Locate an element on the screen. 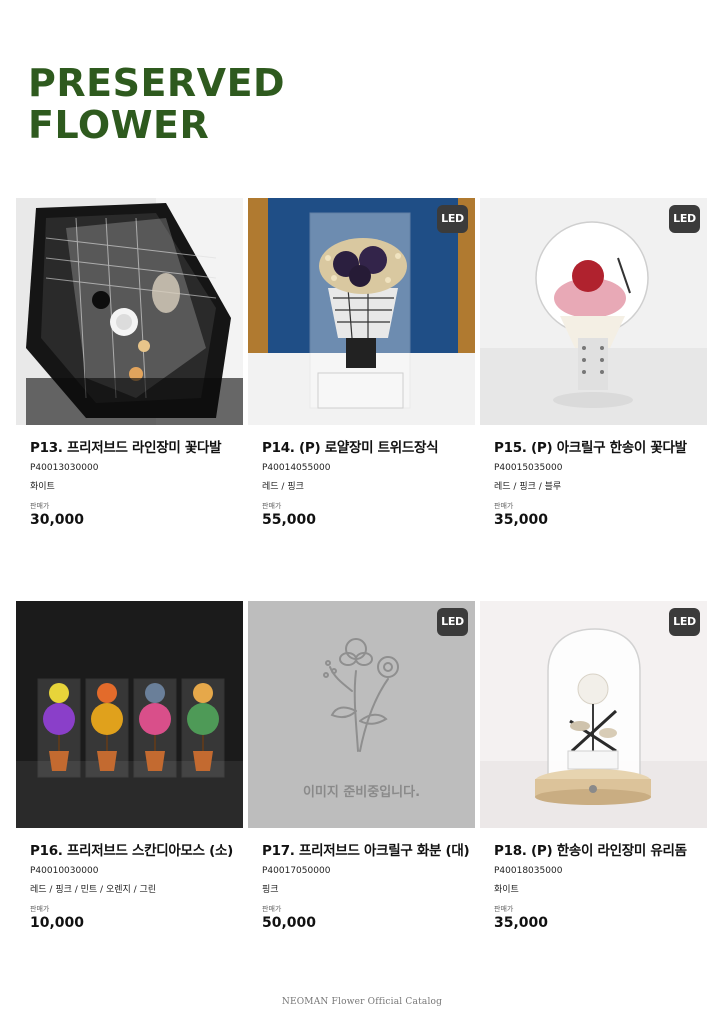 The image size is (724, 1024). product-code: P40015035000 is located at coordinates (528, 468).